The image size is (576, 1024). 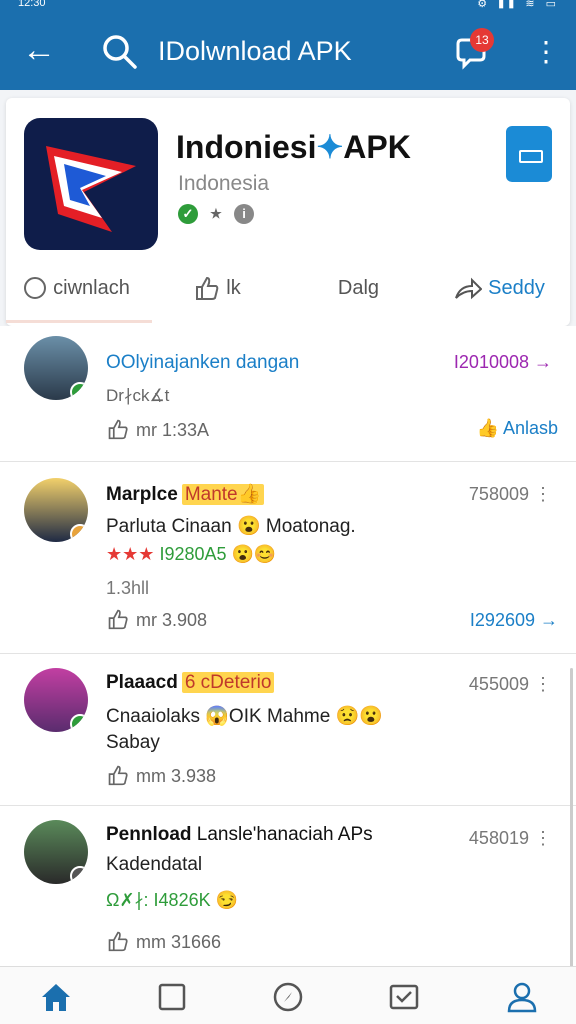 What do you see at coordinates (173, 430) in the screenshot?
I see `post-like-count: mr 1:33A` at bounding box center [173, 430].